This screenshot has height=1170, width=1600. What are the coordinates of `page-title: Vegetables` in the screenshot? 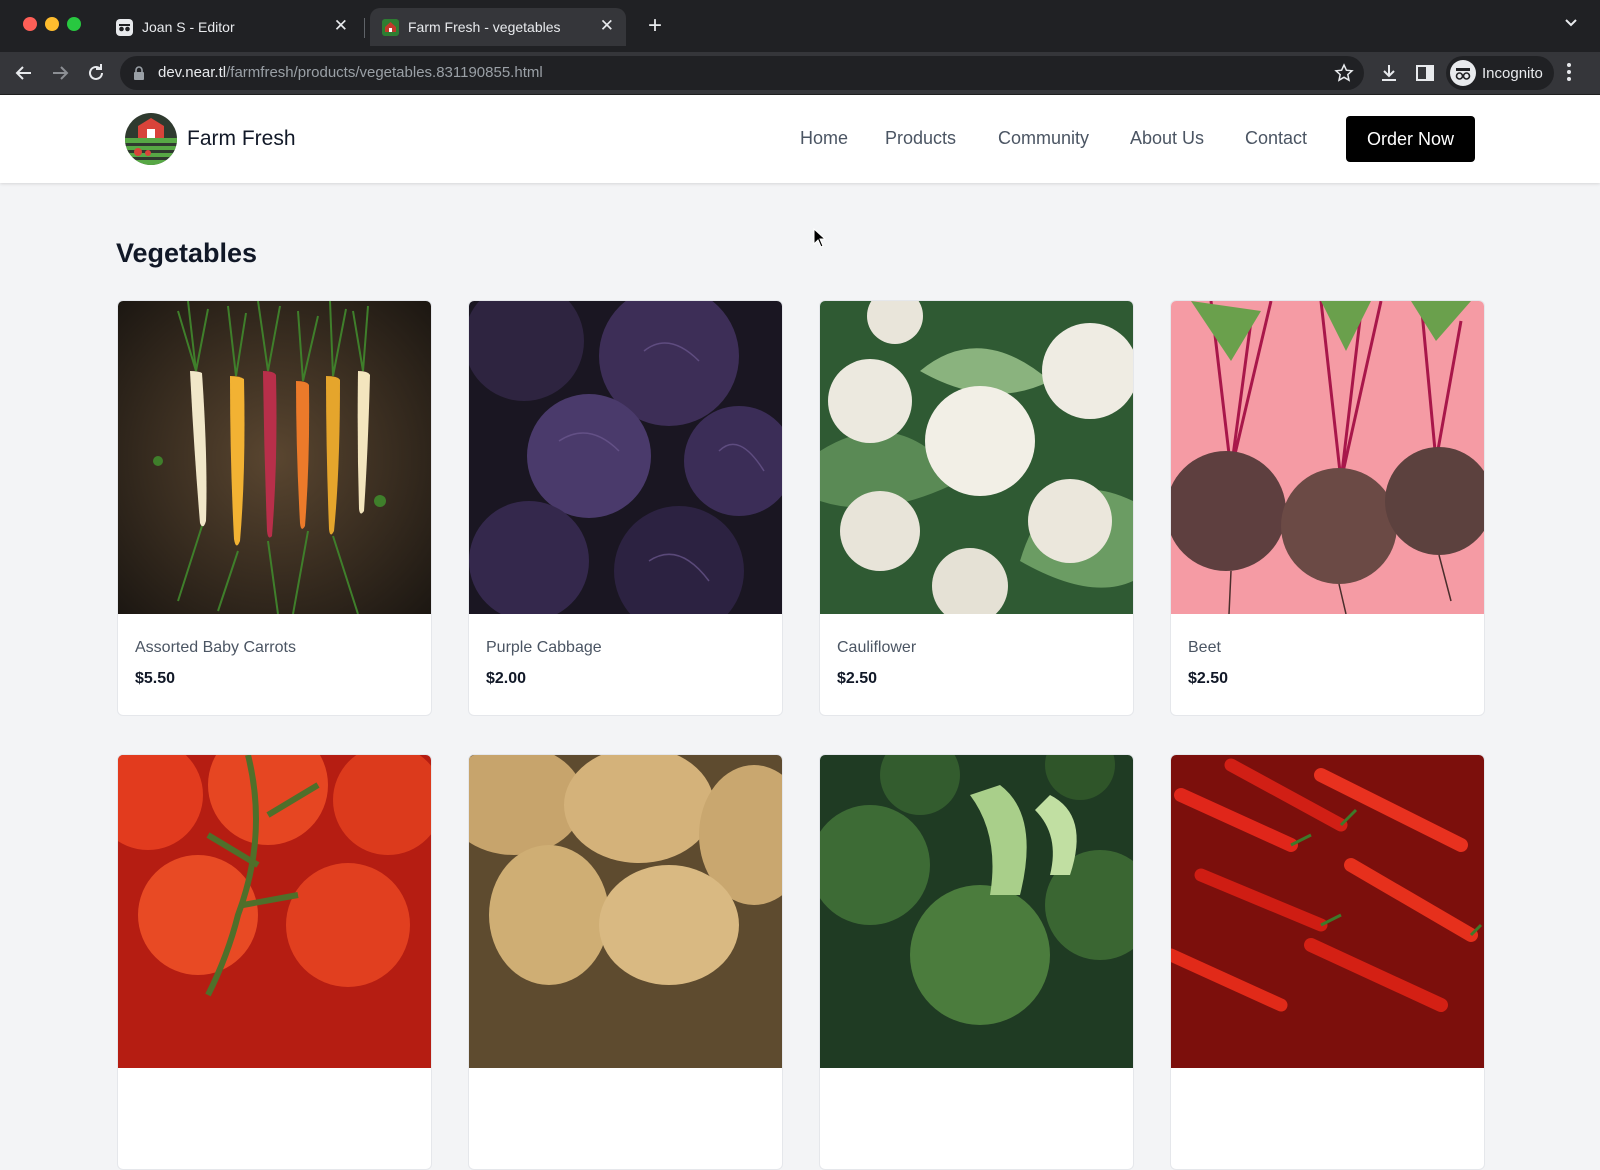 It's located at (187, 253).